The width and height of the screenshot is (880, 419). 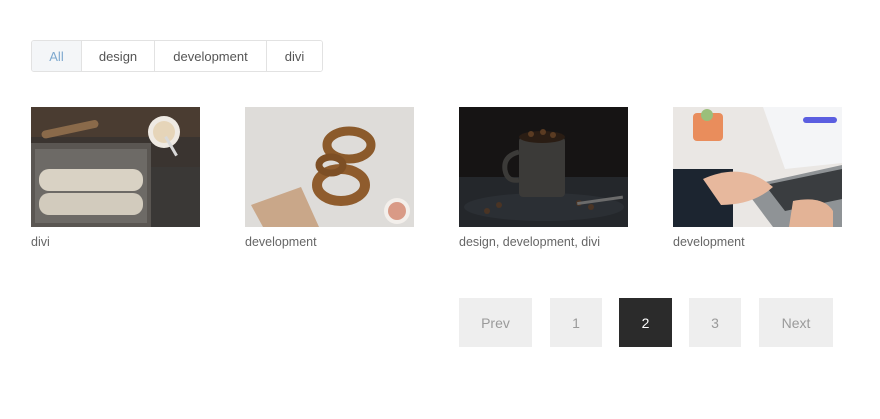 What do you see at coordinates (796, 322) in the screenshot?
I see `next-button: Next` at bounding box center [796, 322].